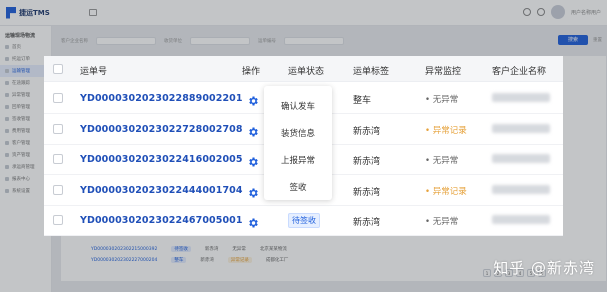 The image size is (607, 292). I want to click on waybill-number-link: YD000030202302288900220​1, so click(161, 98).